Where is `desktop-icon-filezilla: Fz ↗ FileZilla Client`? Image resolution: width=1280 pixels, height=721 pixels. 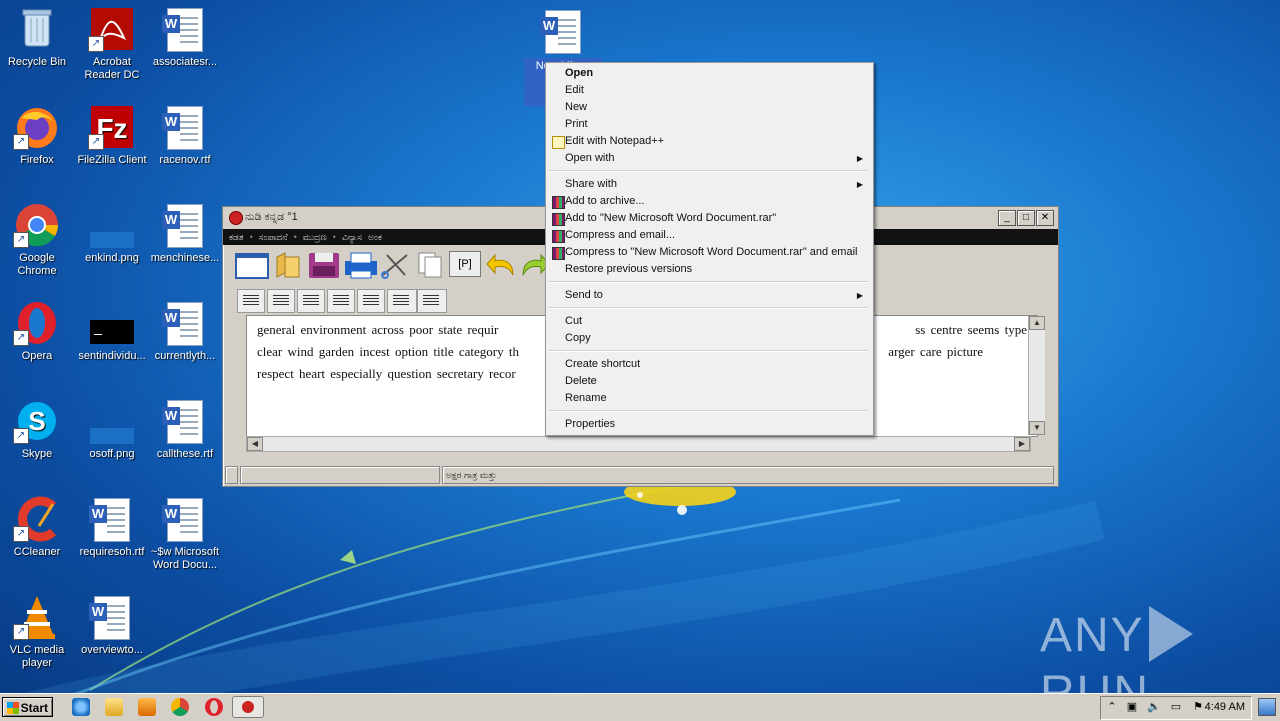
desktop-icon-filezilla: Fz ↗ FileZilla Client is located at coordinates (112, 135).